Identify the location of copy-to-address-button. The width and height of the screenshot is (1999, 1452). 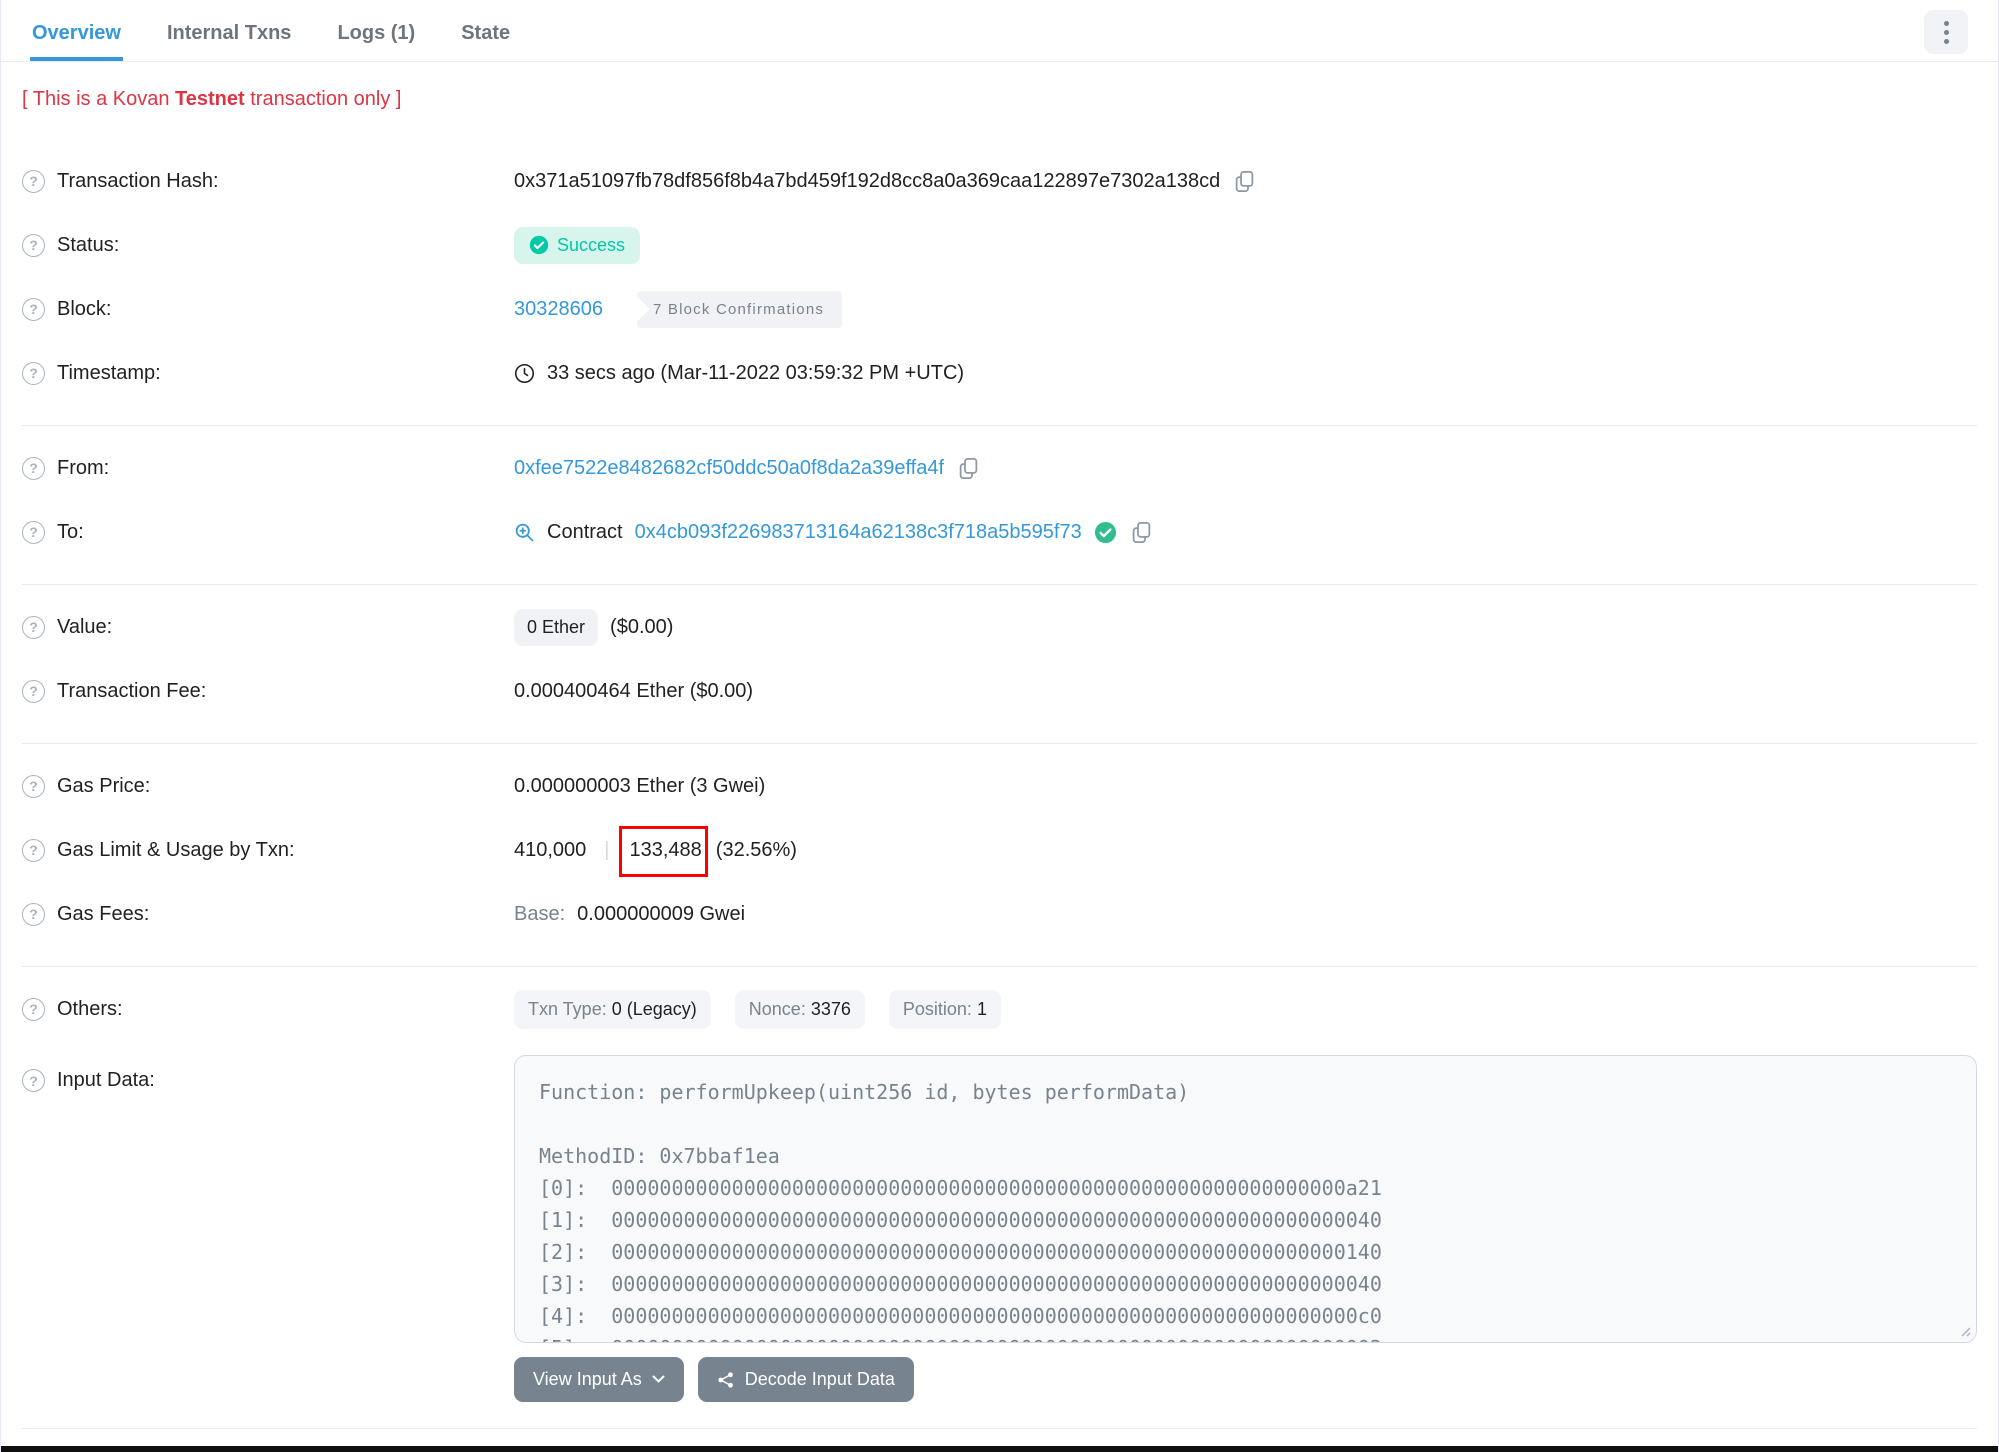
(1141, 532).